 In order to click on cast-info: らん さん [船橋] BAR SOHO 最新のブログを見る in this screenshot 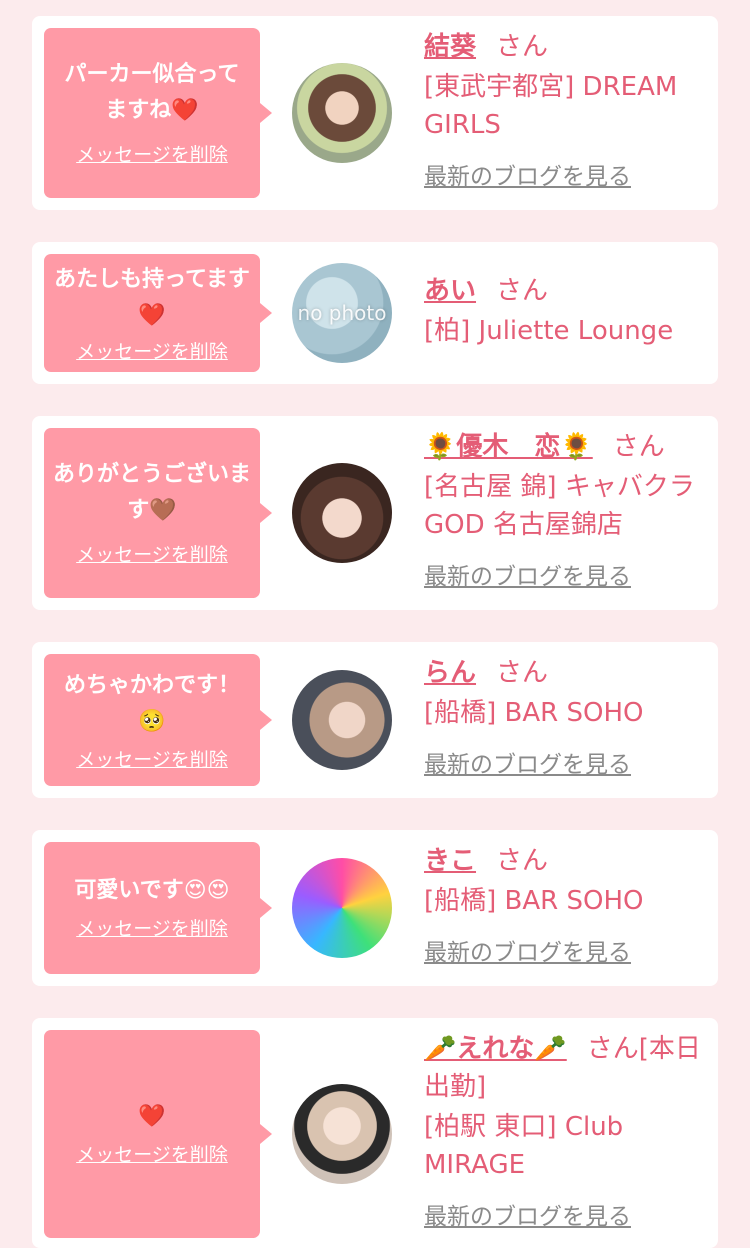, I will do `click(567, 719)`.